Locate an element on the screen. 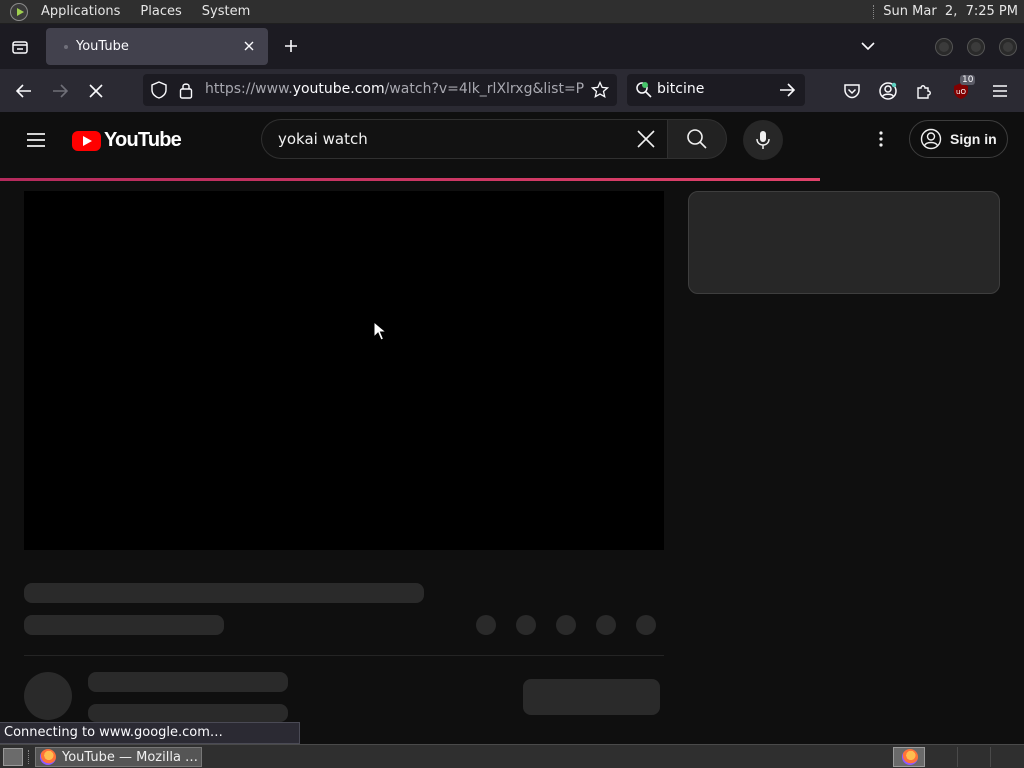 This screenshot has height=768, width=1024. tab-close-icon is located at coordinates (249, 46).